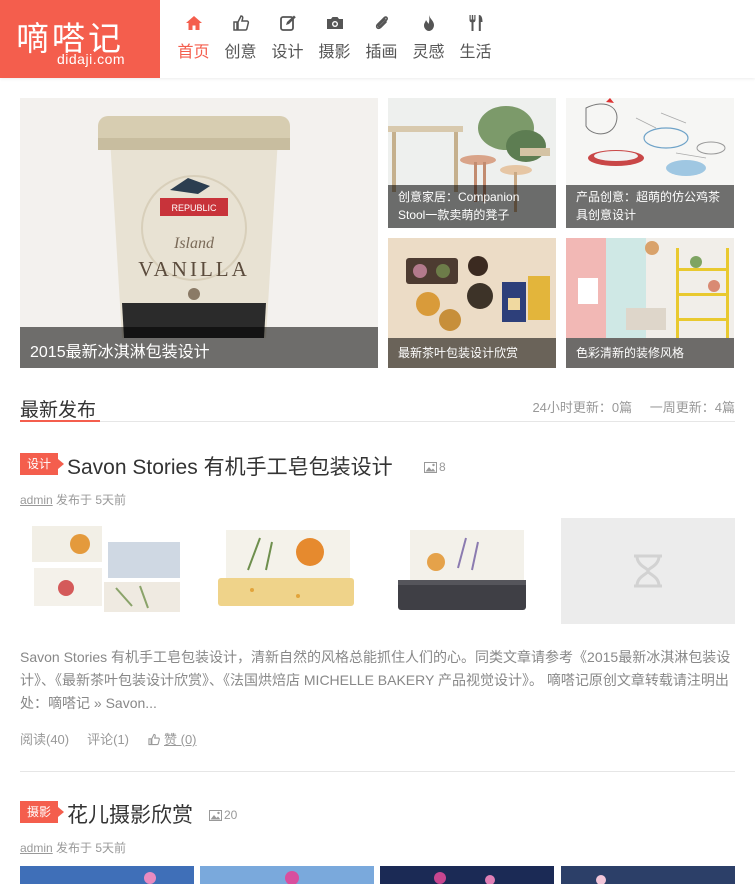  I want to click on hourglass-icon, so click(648, 571).